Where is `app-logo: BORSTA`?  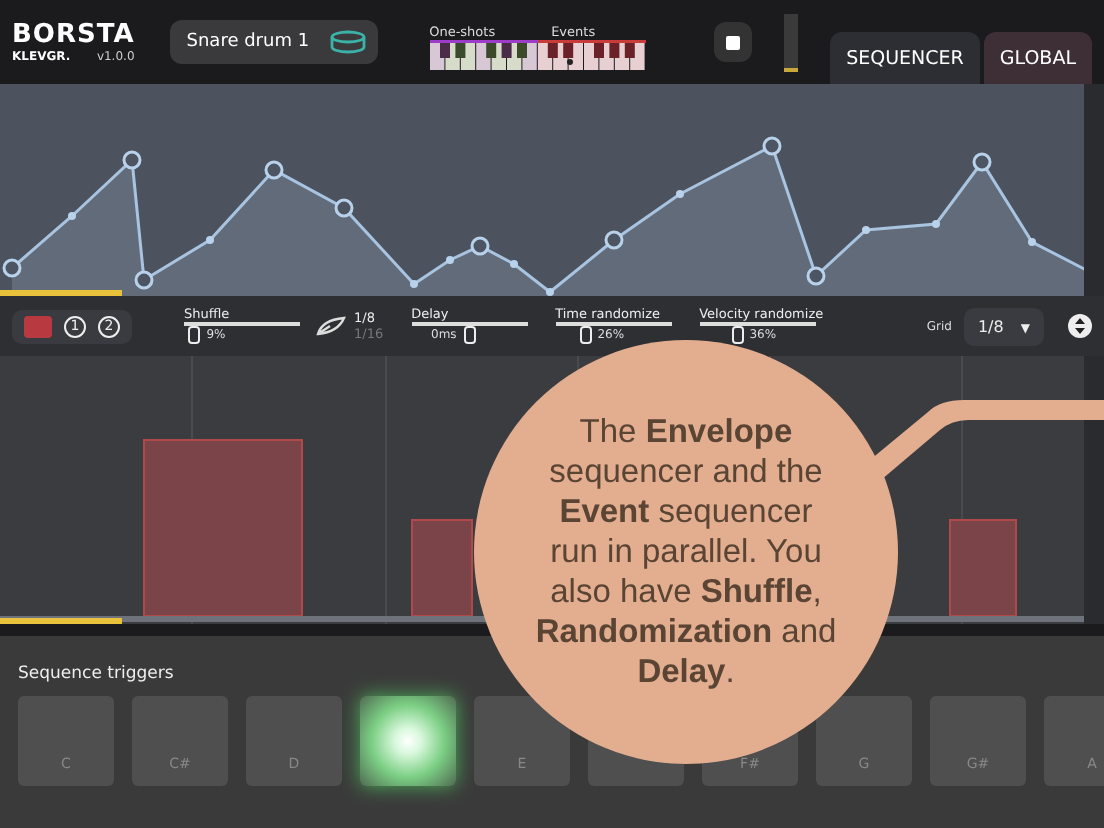 app-logo: BORSTA is located at coordinates (73, 35).